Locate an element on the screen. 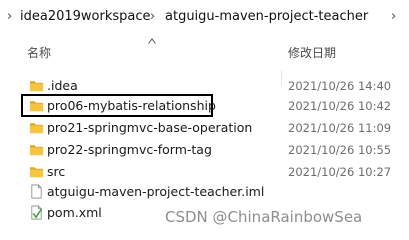 This screenshot has height=240, width=409. file-name: .idea is located at coordinates (62, 85).